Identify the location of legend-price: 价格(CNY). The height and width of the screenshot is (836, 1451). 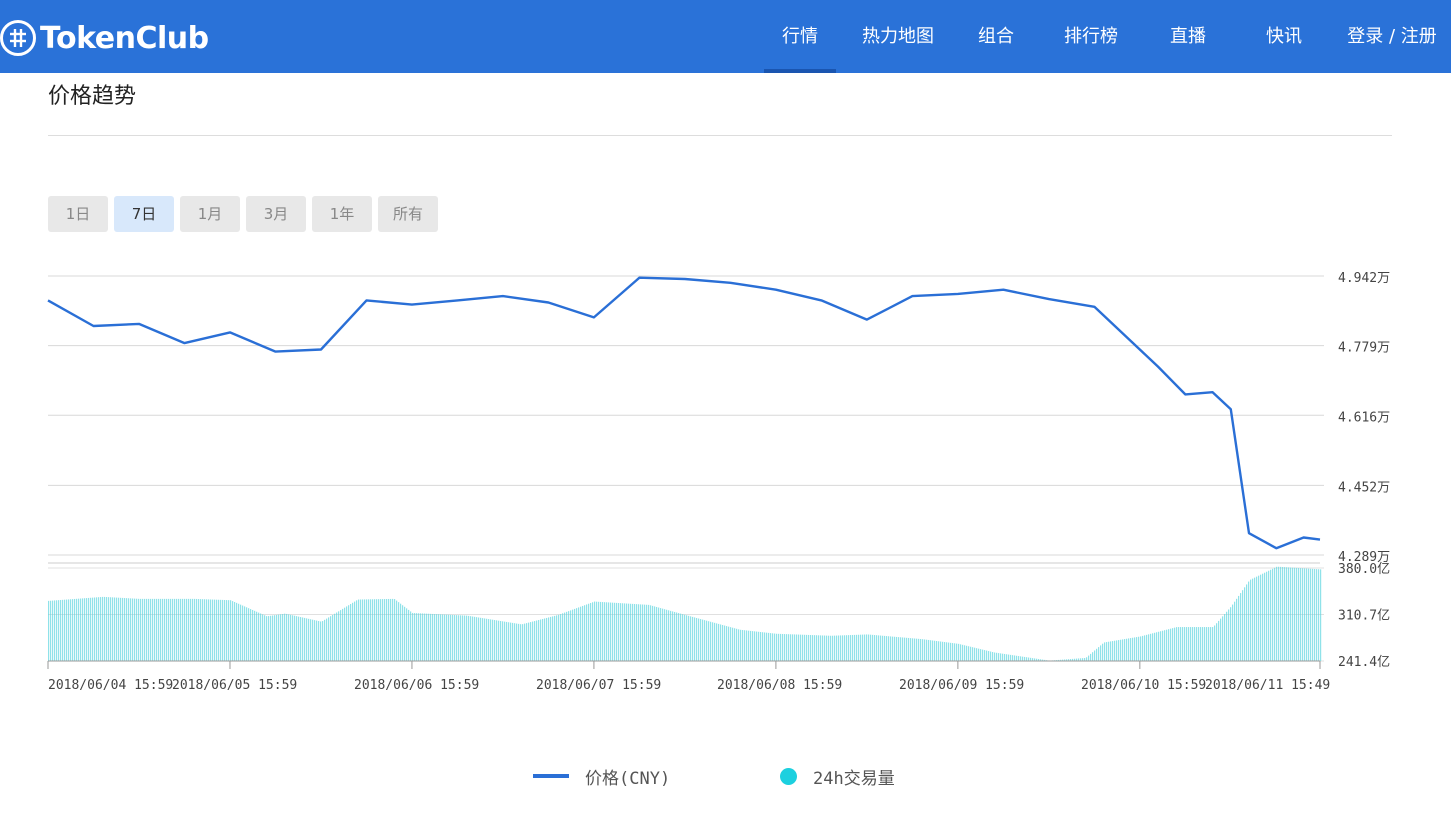
(601, 776).